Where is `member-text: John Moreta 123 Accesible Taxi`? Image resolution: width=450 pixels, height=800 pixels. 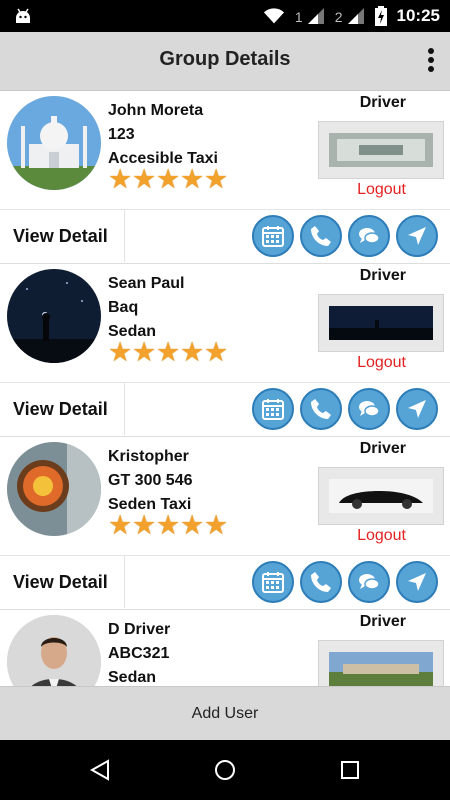
member-text: John Moreta 123 Accesible Taxi is located at coordinates (163, 135).